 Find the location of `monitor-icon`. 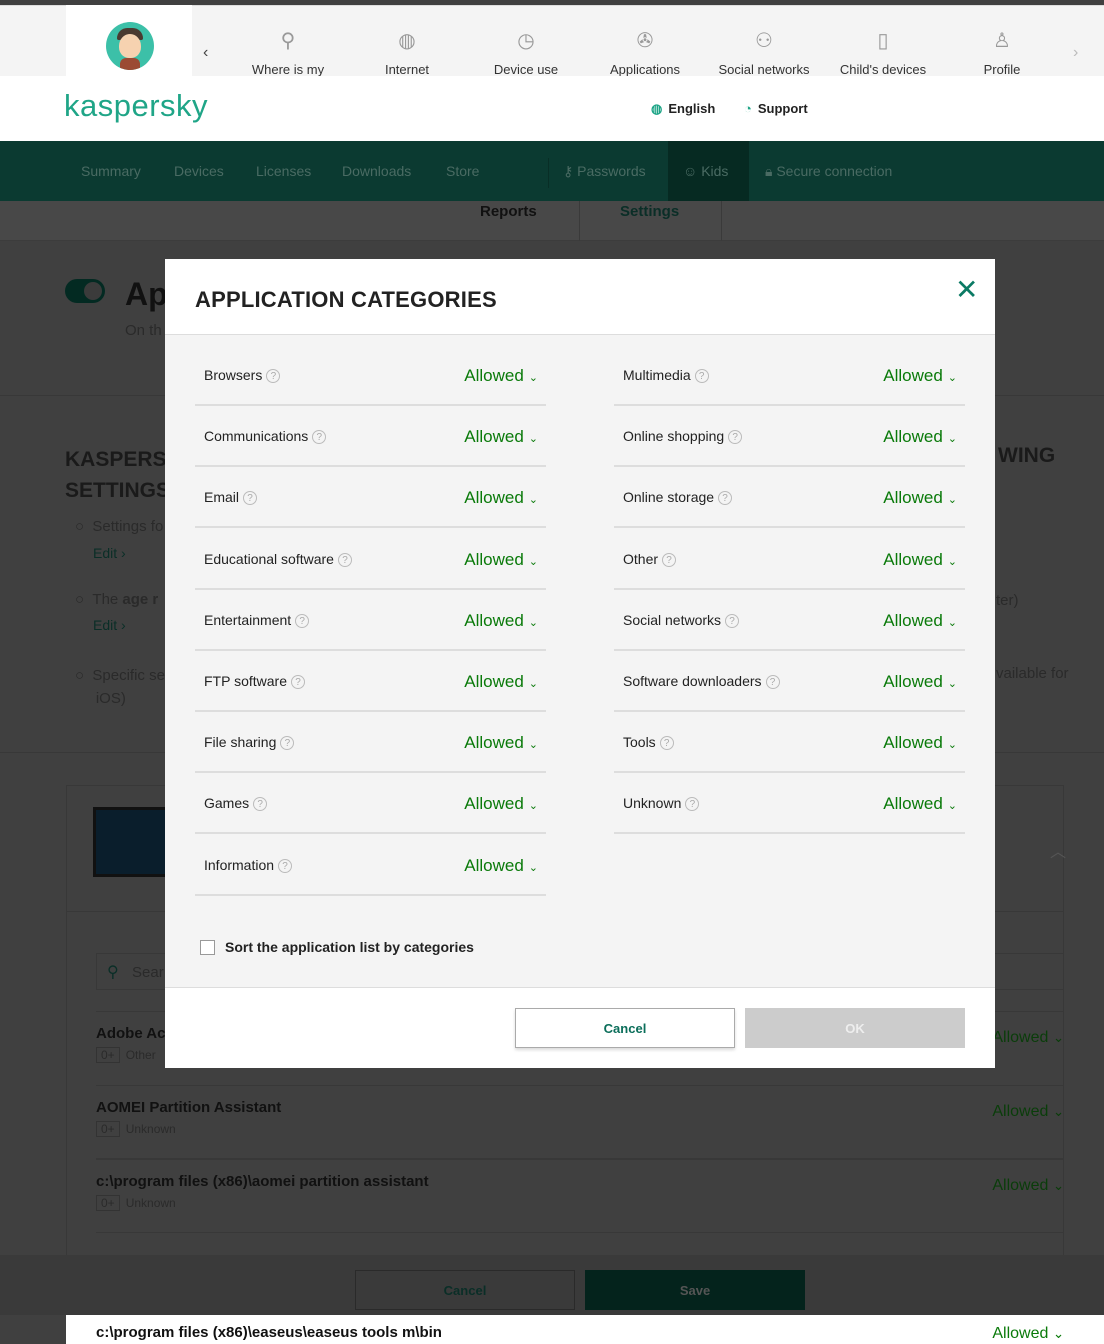

monitor-icon is located at coordinates (130, 842).